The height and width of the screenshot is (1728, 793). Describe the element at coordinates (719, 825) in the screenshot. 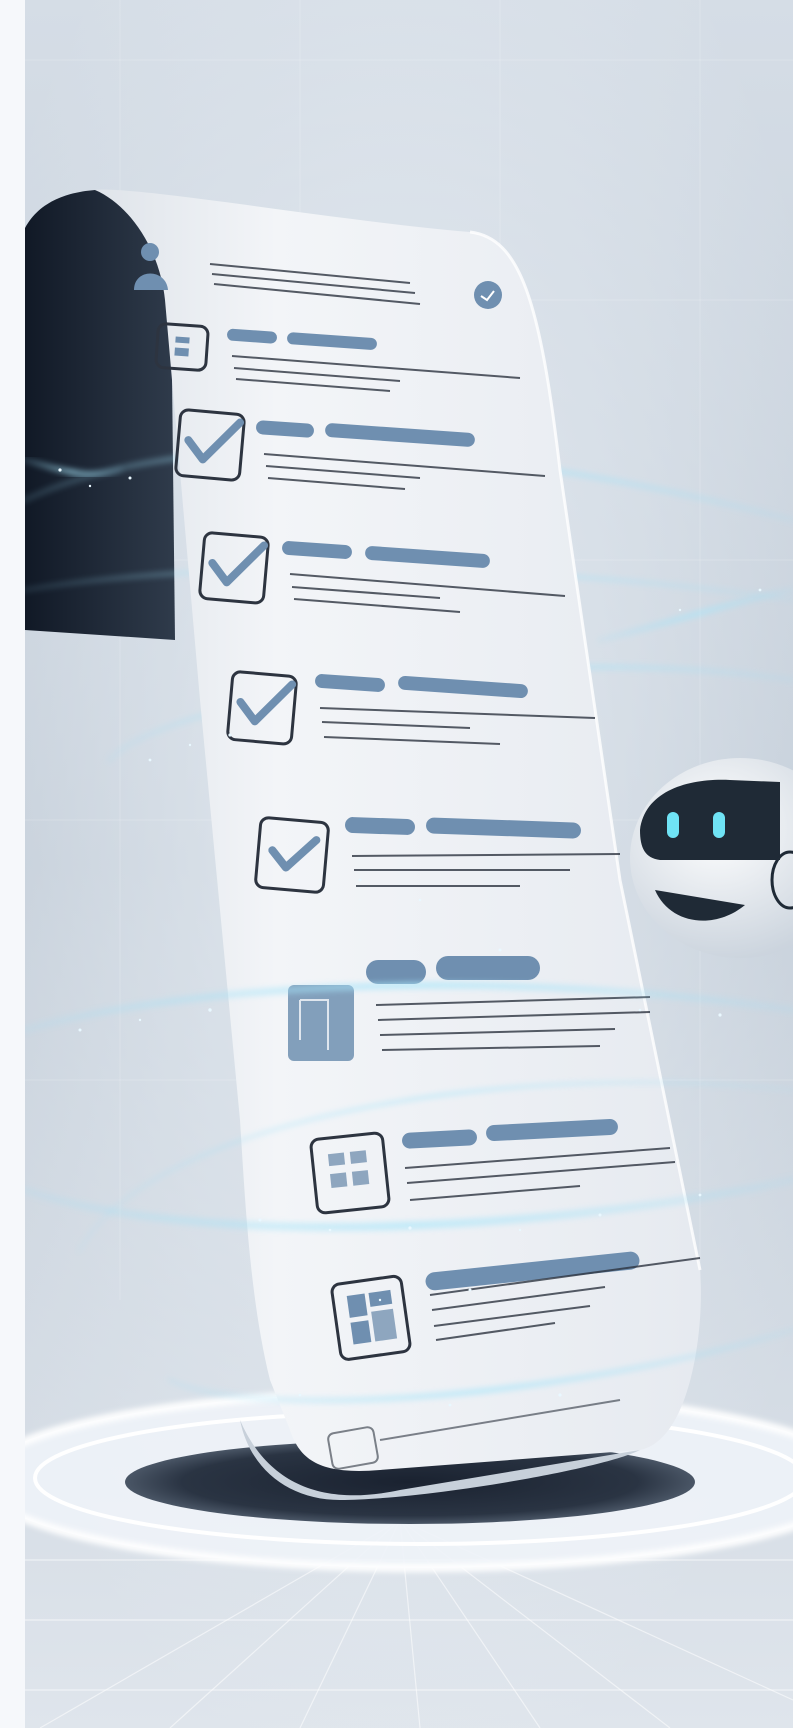

I see `robot-eye-right` at that location.